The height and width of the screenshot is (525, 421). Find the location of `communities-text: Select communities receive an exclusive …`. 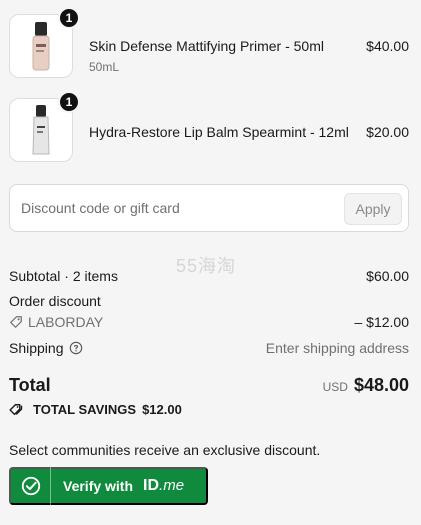

communities-text: Select communities receive an exclusive … is located at coordinates (165, 450).